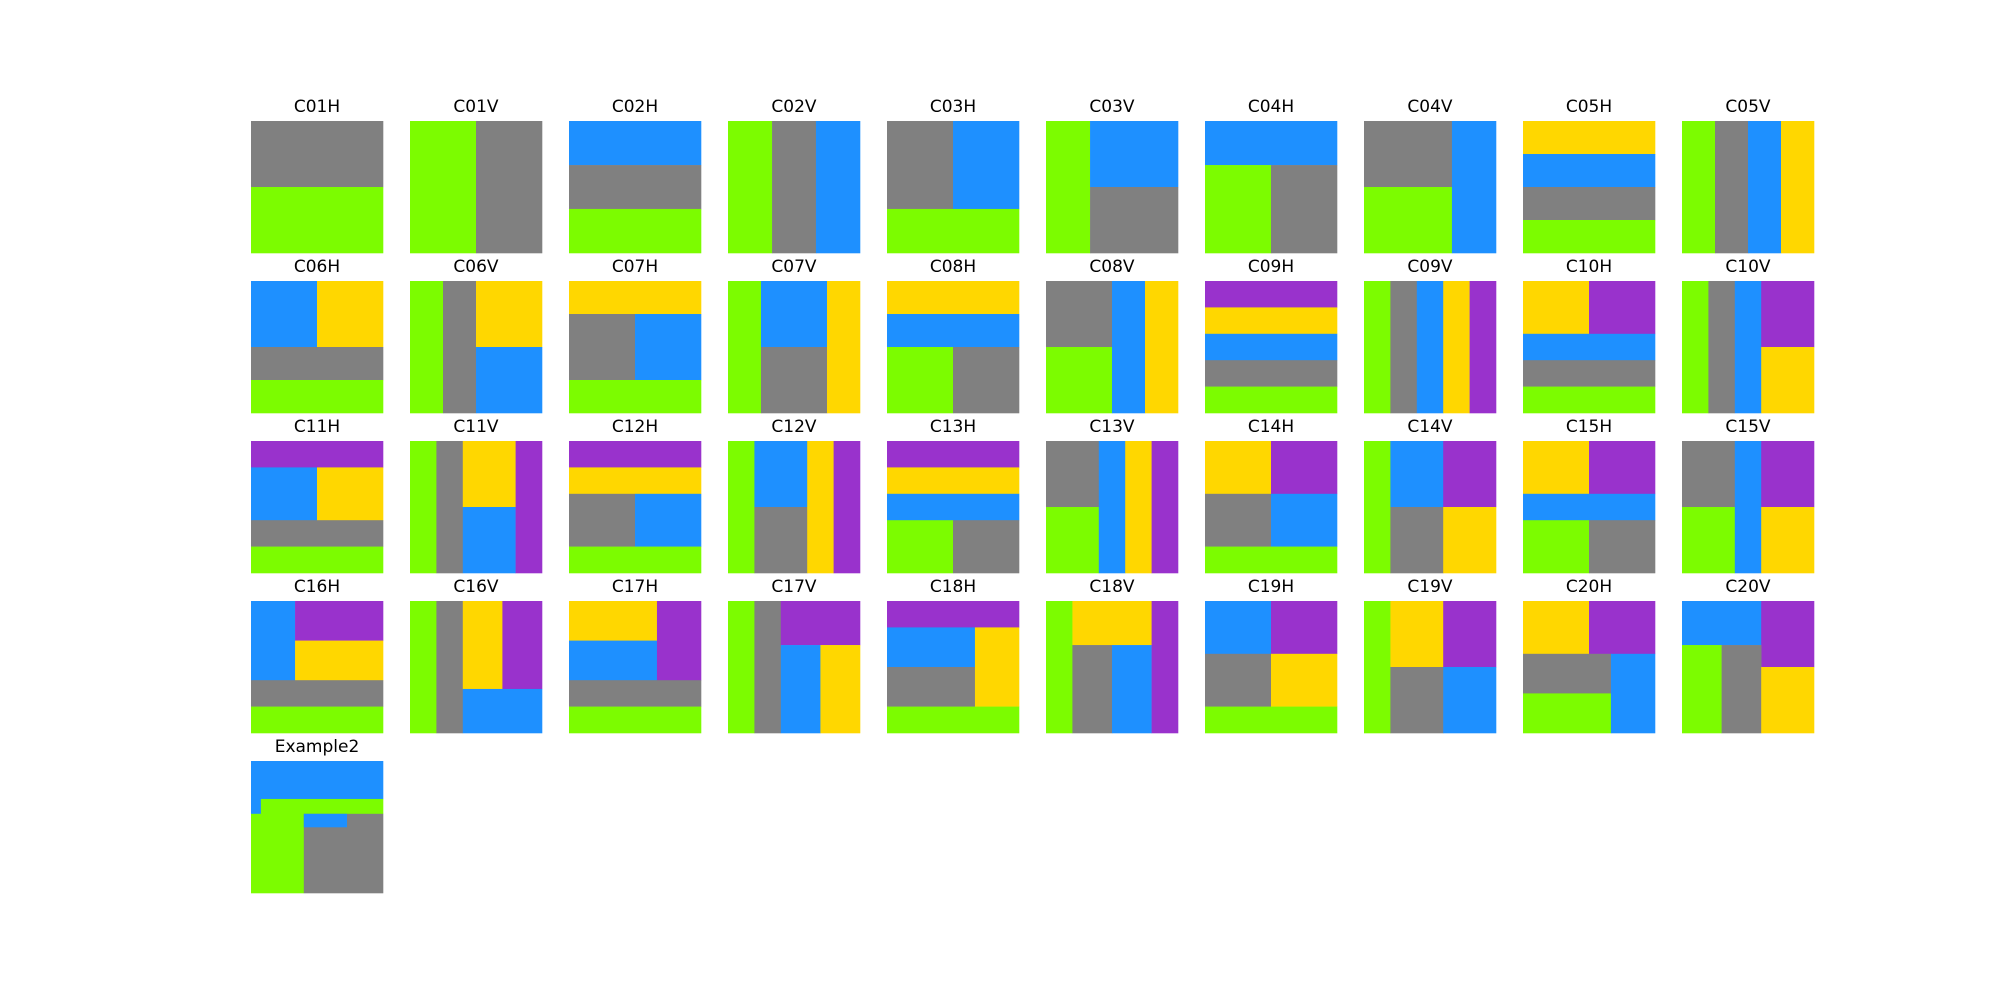 The width and height of the screenshot is (2000, 1000). I want to click on tile-c04h: C04H, so click(1271, 175).